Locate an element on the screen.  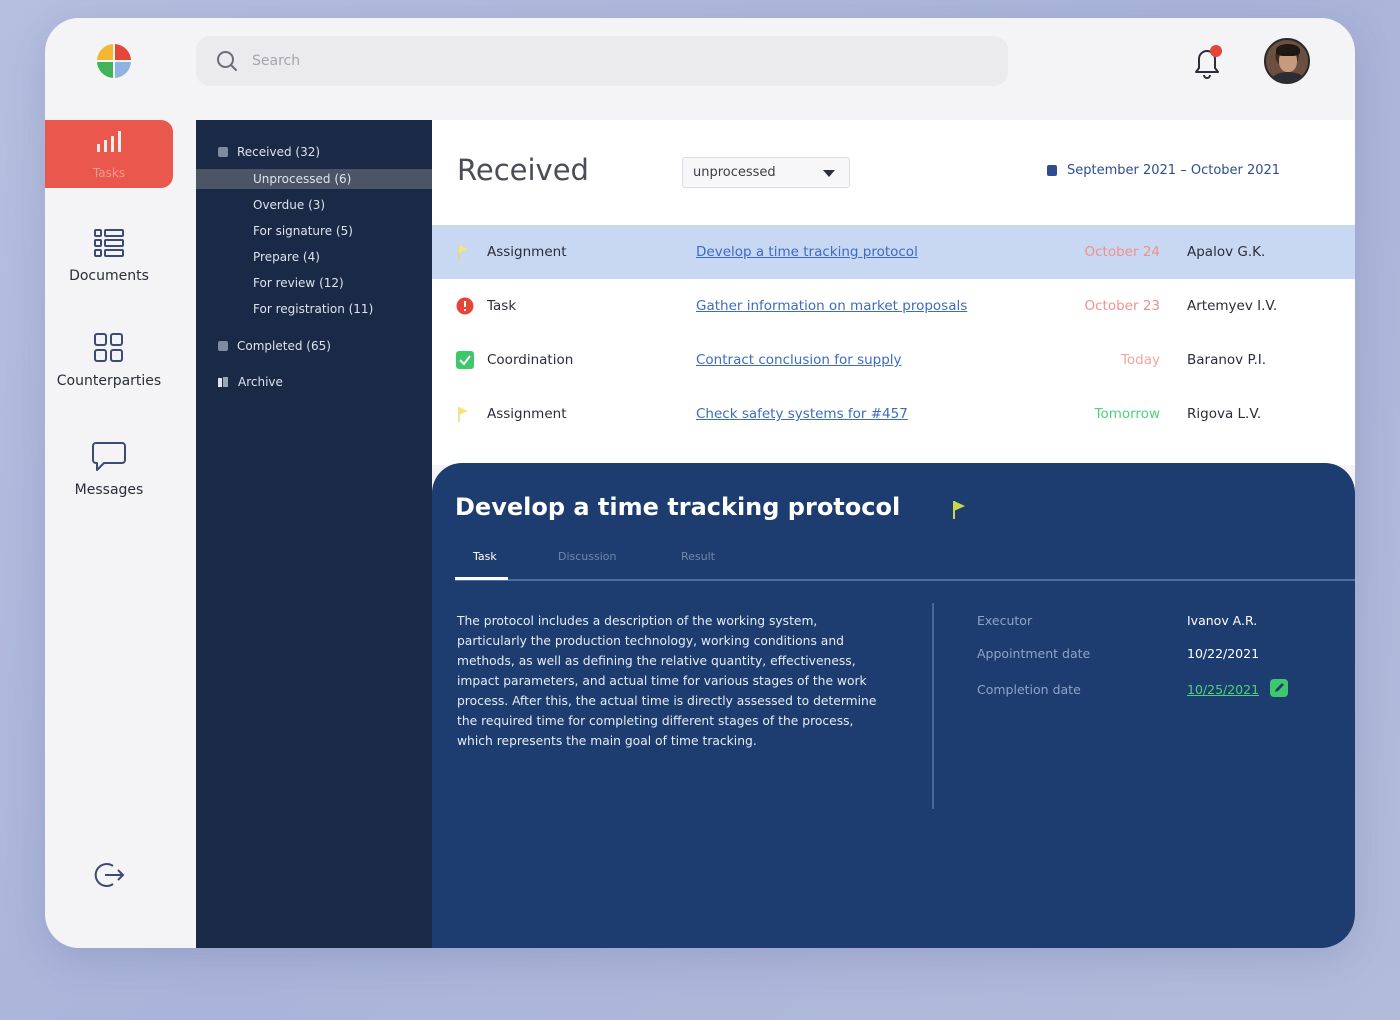
user-avatar is located at coordinates (1287, 61).